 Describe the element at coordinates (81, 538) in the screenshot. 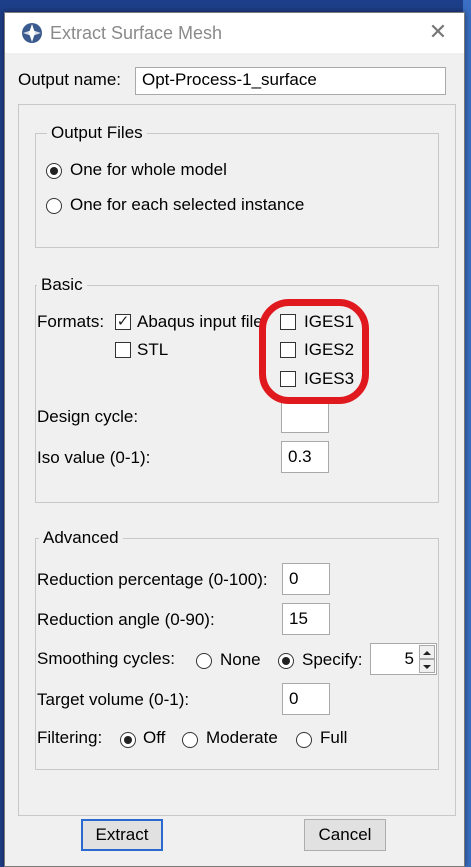

I see `advanced-legend: Advanced` at that location.